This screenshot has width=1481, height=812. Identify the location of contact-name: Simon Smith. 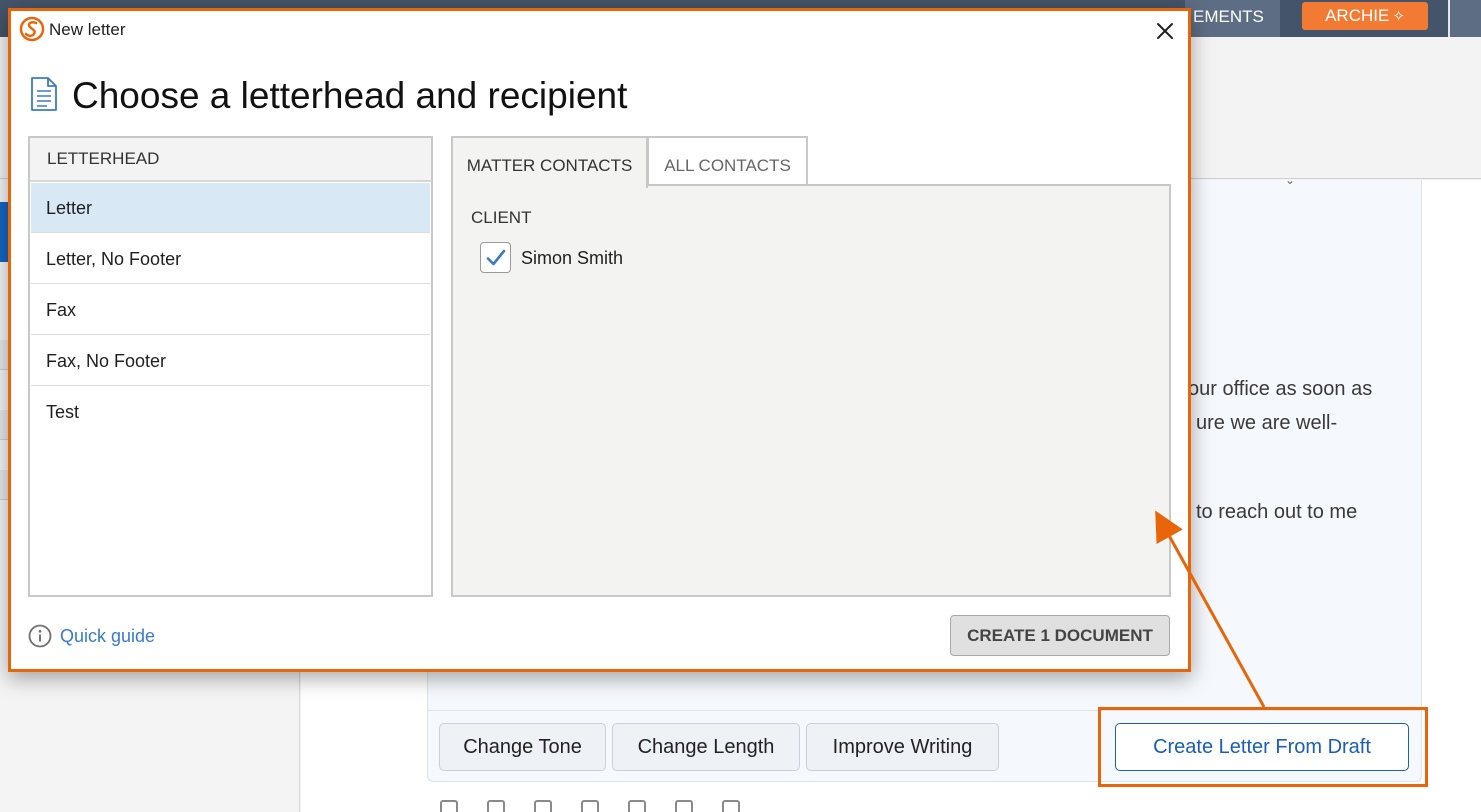
(572, 258).